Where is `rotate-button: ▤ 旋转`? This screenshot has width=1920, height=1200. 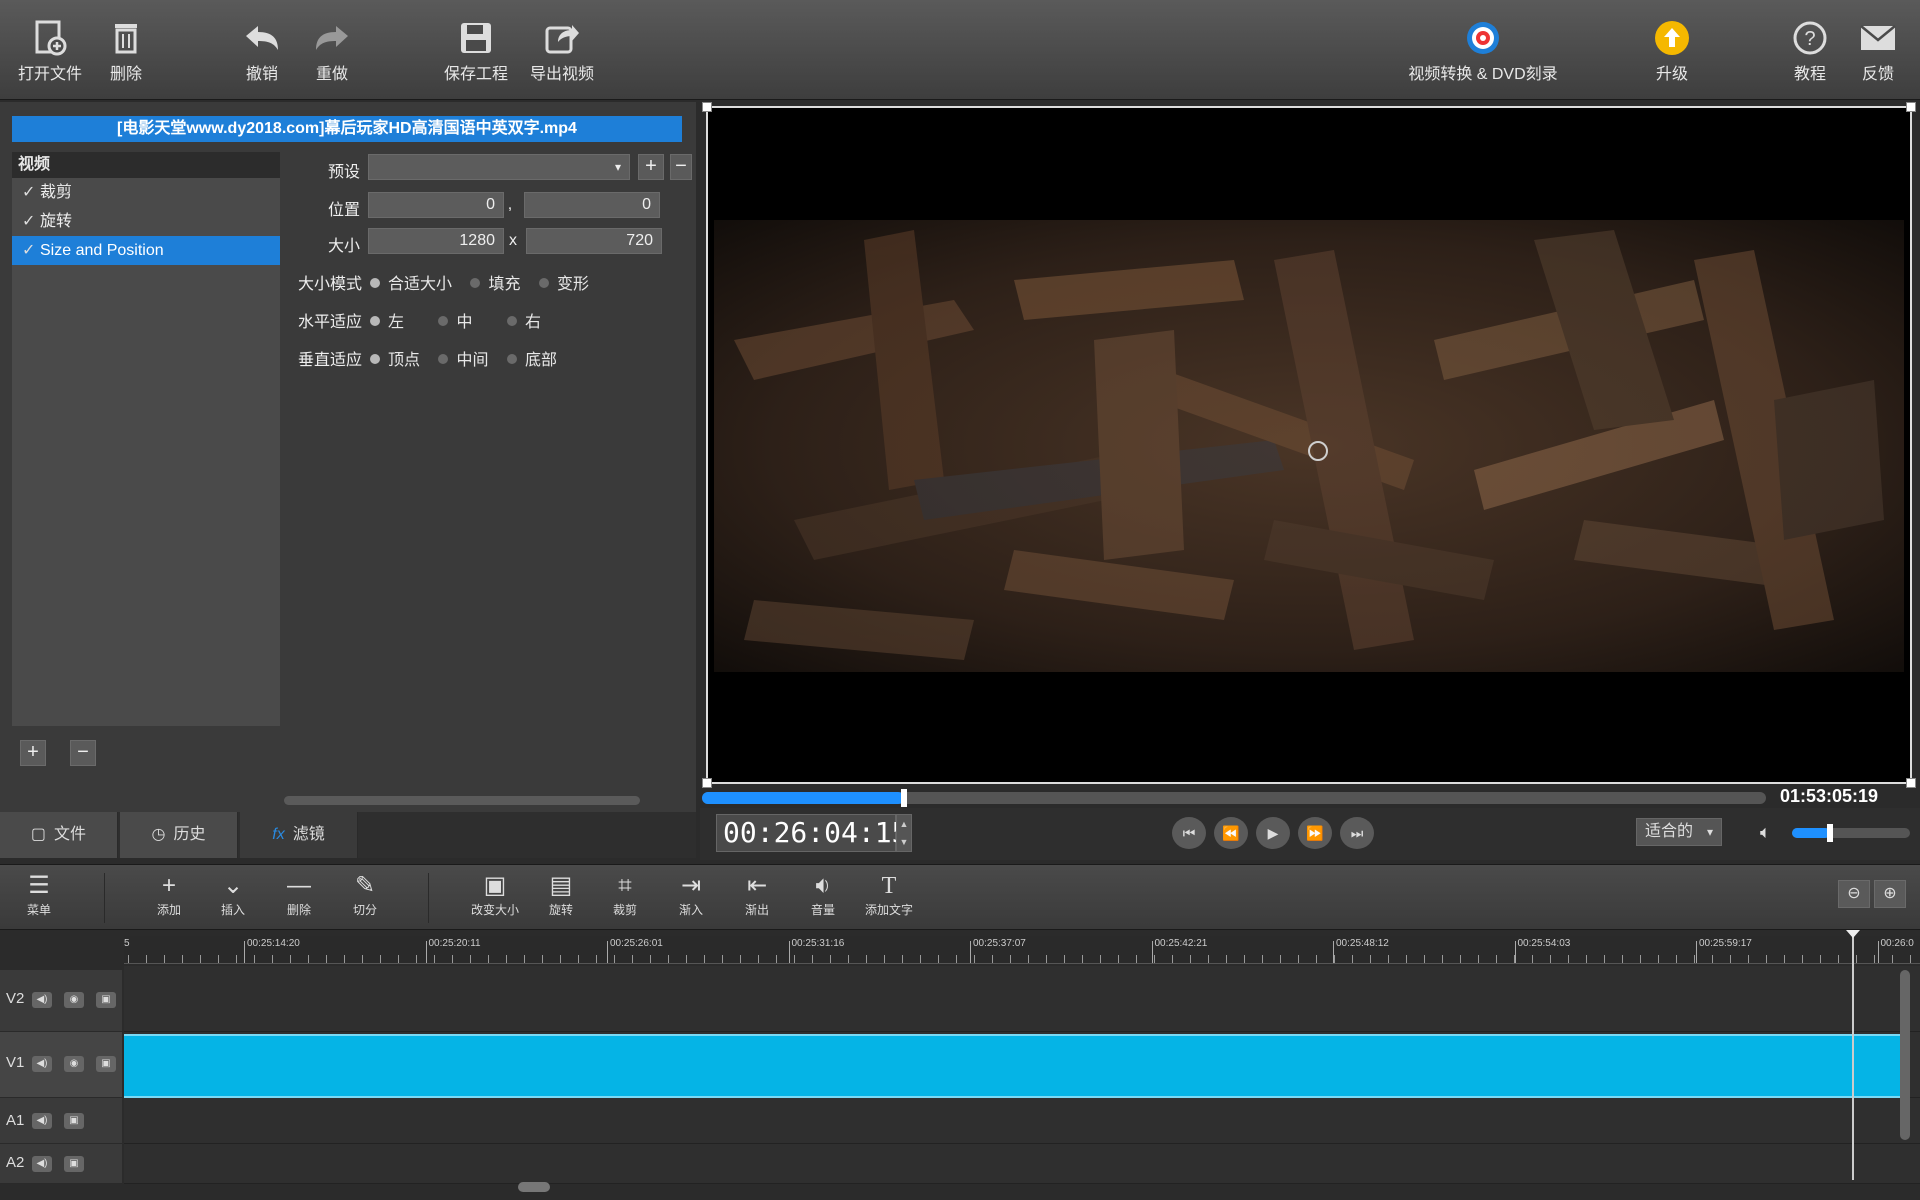 rotate-button: ▤ 旋转 is located at coordinates (561, 899).